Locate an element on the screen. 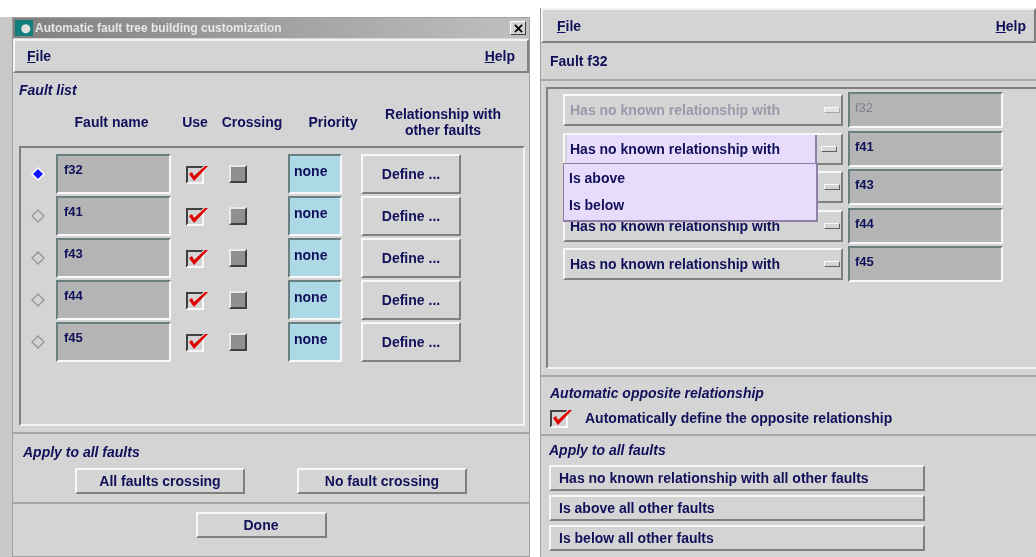 Image resolution: width=1036 pixels, height=557 pixels. window-title: Automatic fault tree building customization is located at coordinates (159, 28).